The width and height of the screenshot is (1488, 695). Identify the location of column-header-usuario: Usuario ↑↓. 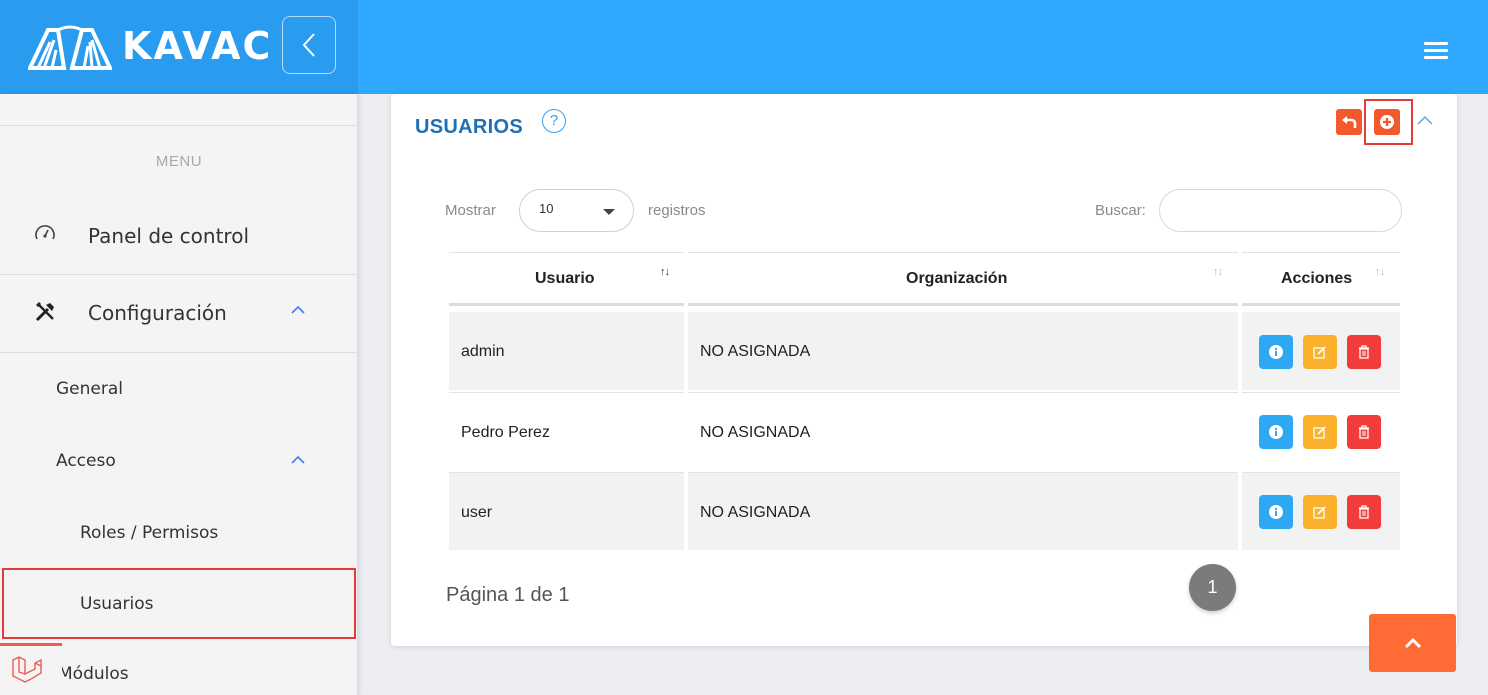
(566, 279).